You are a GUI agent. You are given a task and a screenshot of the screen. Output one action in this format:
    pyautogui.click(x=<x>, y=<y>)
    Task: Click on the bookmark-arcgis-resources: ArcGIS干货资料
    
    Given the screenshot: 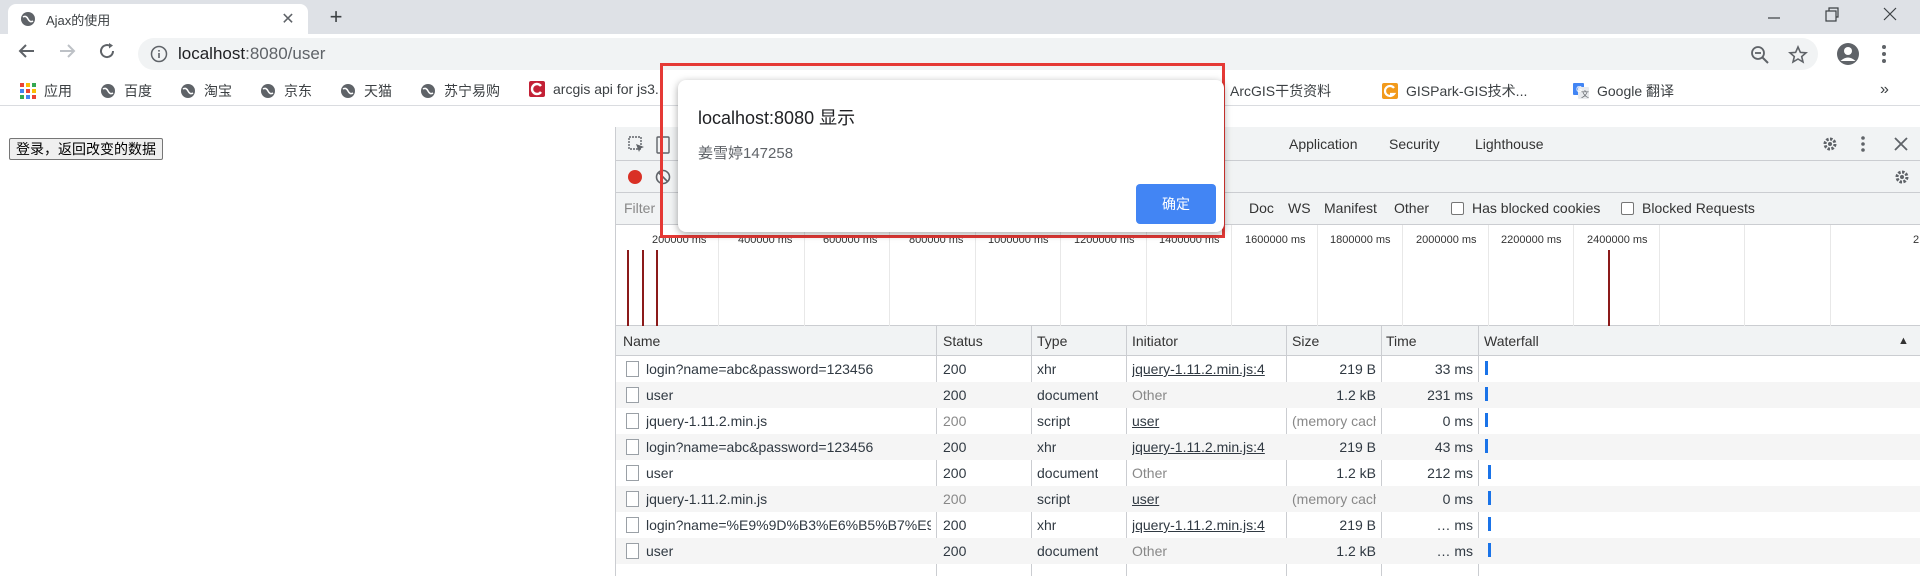 What is the action you would take?
    pyautogui.click(x=1280, y=91)
    